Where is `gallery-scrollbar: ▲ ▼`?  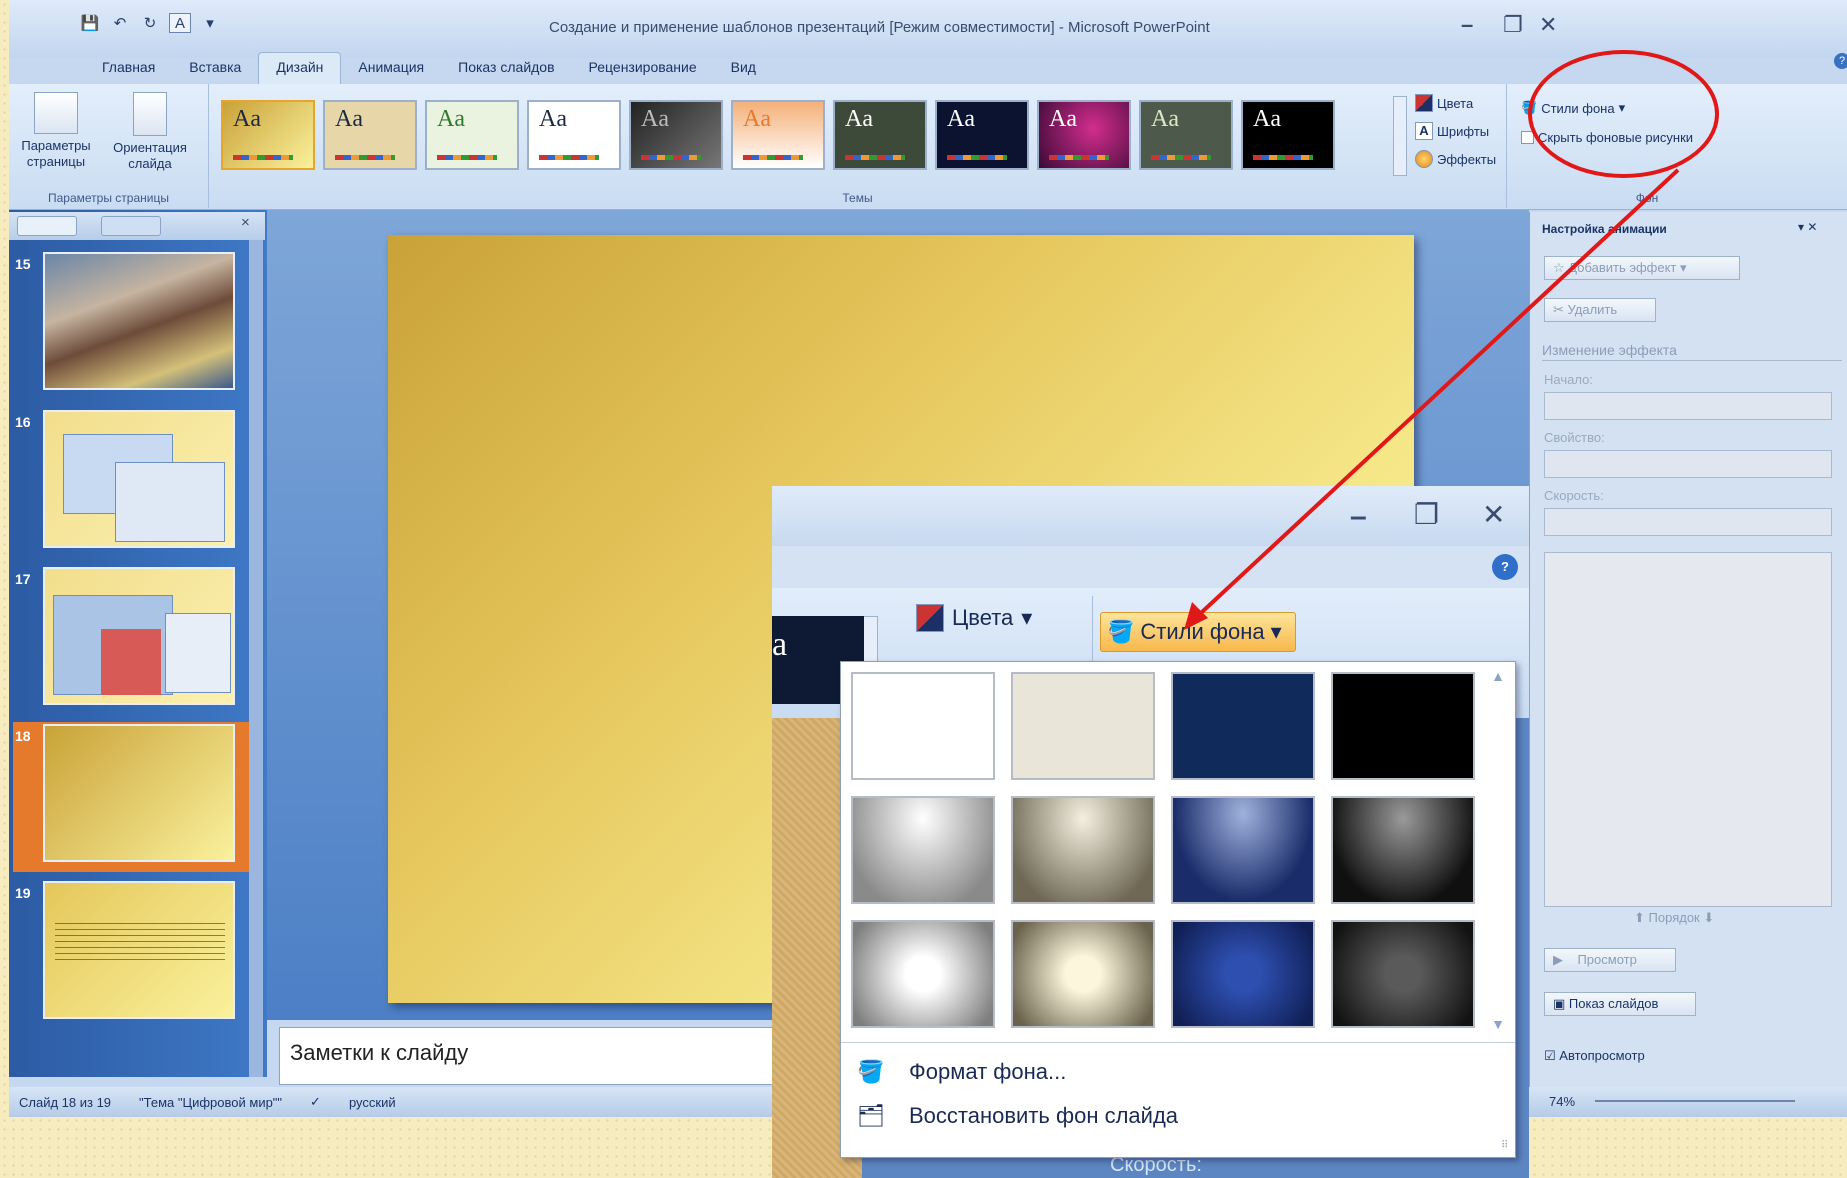
gallery-scrollbar: ▲ ▼ is located at coordinates (1498, 850).